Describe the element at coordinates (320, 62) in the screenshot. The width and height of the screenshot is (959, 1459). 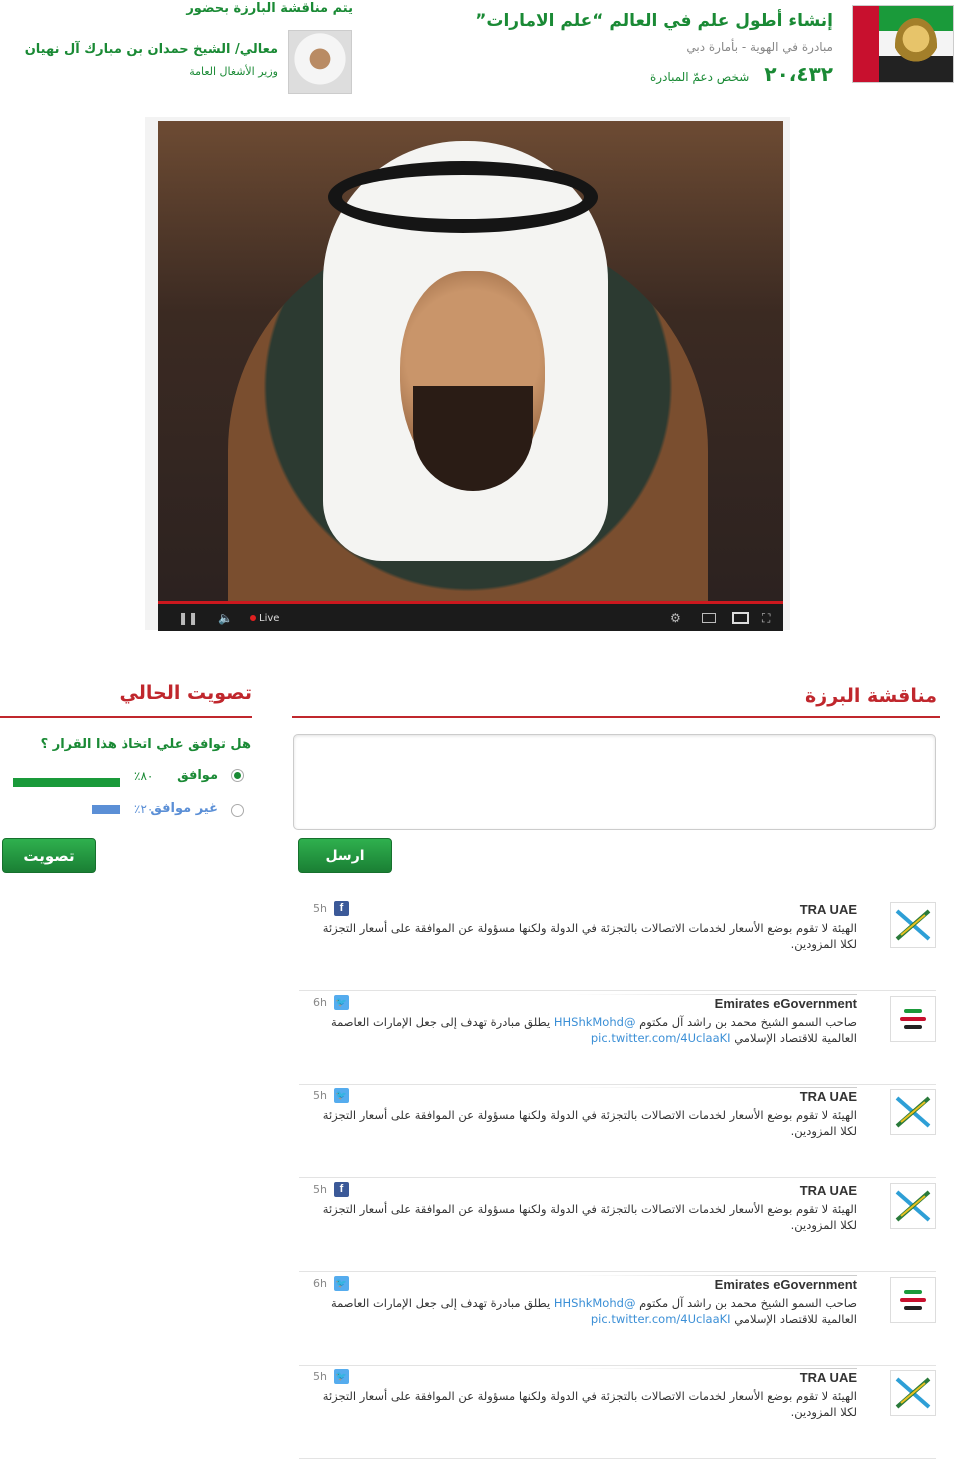
I see `guest-avatar` at that location.